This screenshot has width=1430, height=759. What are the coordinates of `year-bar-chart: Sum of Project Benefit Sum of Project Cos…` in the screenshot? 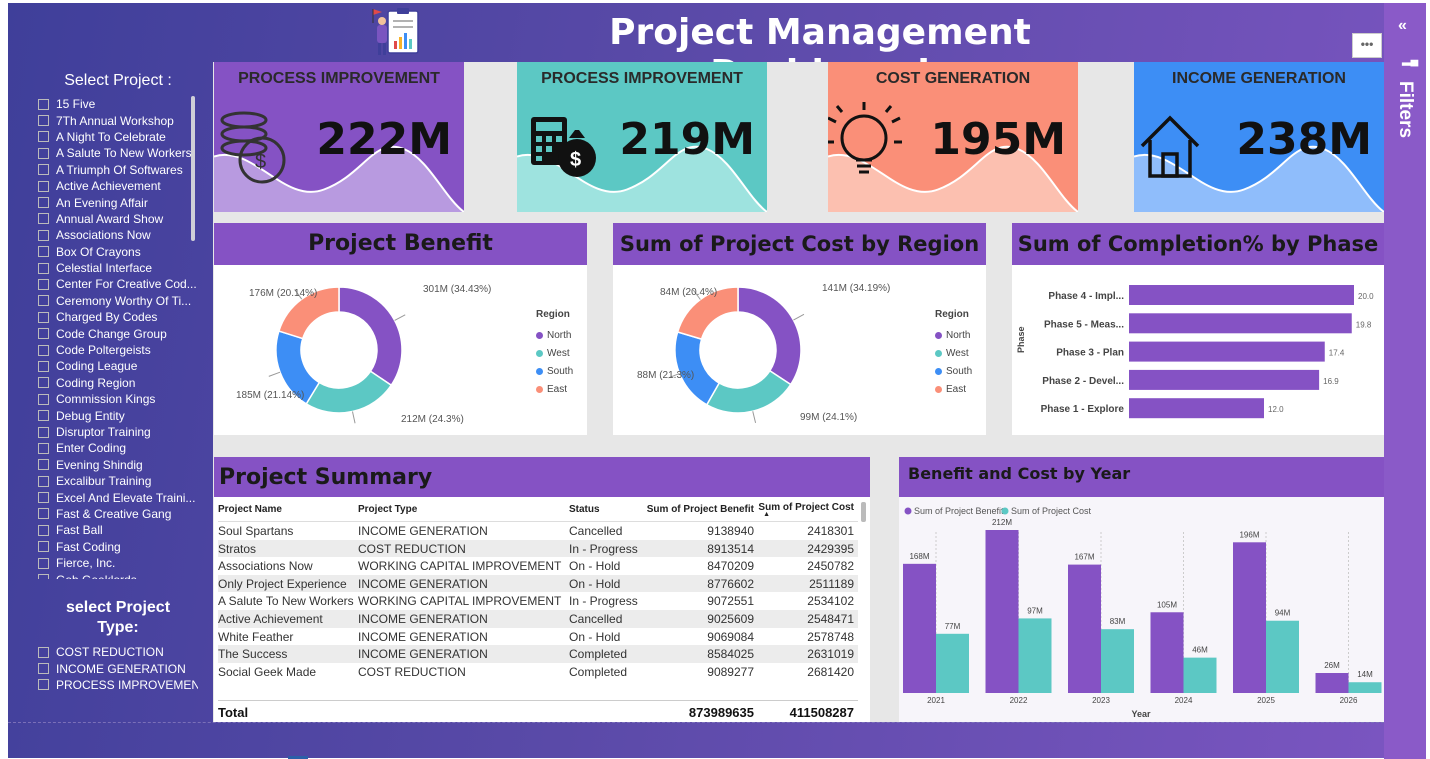 It's located at (1141, 609).